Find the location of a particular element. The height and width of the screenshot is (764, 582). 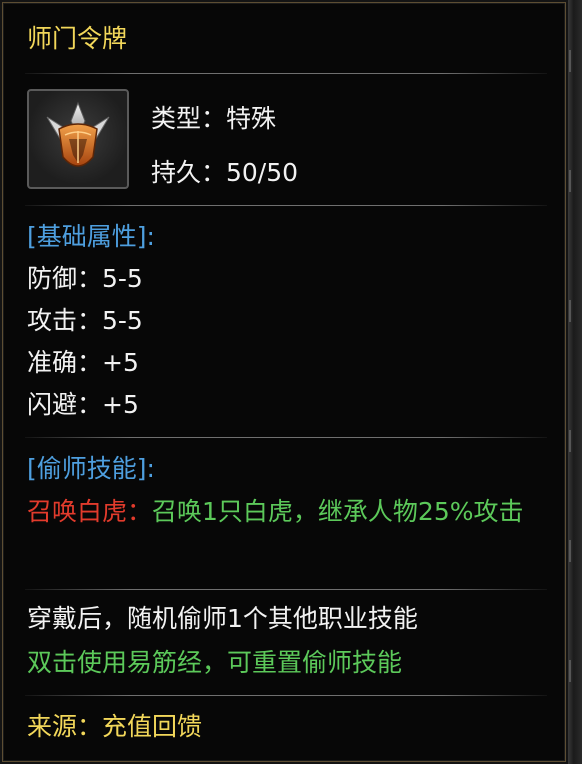

background-window-edge is located at coordinates (575, 382).